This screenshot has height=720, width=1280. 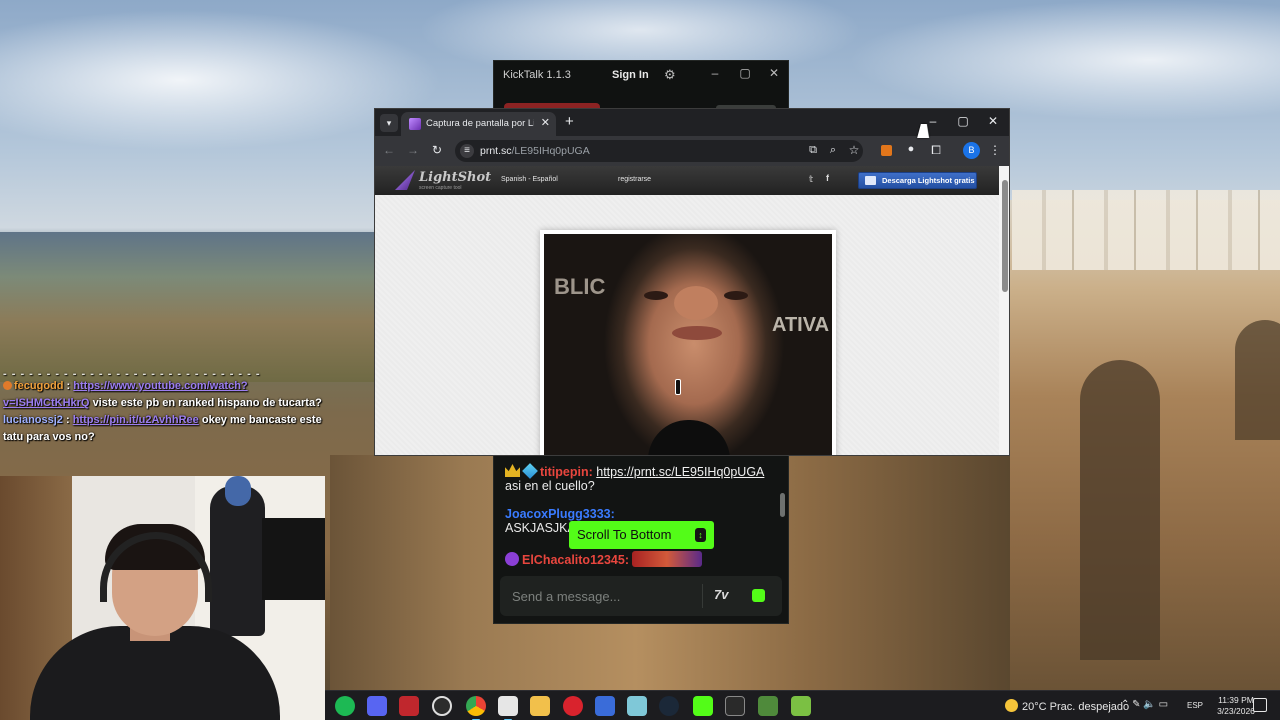 I want to click on chat-input-box: 7v, so click(x=641, y=596).